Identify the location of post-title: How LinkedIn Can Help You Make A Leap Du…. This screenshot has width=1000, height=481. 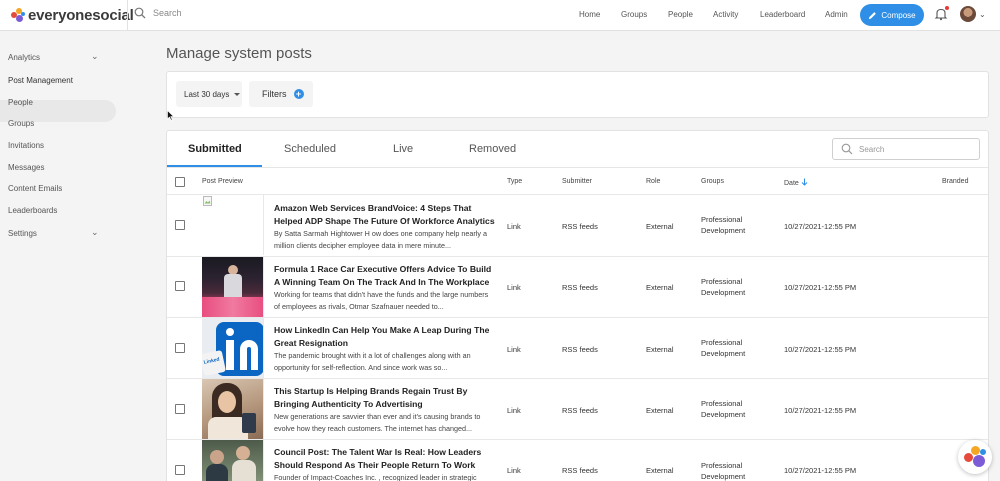
(386, 336).